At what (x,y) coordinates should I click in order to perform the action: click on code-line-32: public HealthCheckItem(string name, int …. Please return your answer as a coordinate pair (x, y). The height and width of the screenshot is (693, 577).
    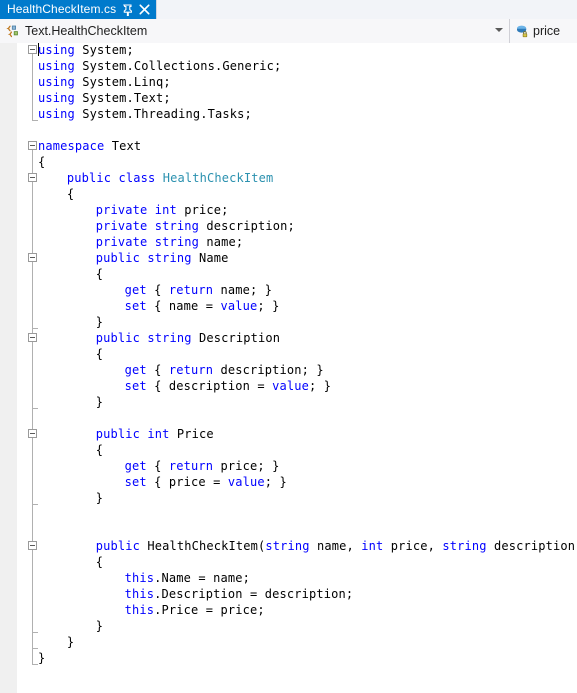
    Looking at the image, I should click on (336, 546).